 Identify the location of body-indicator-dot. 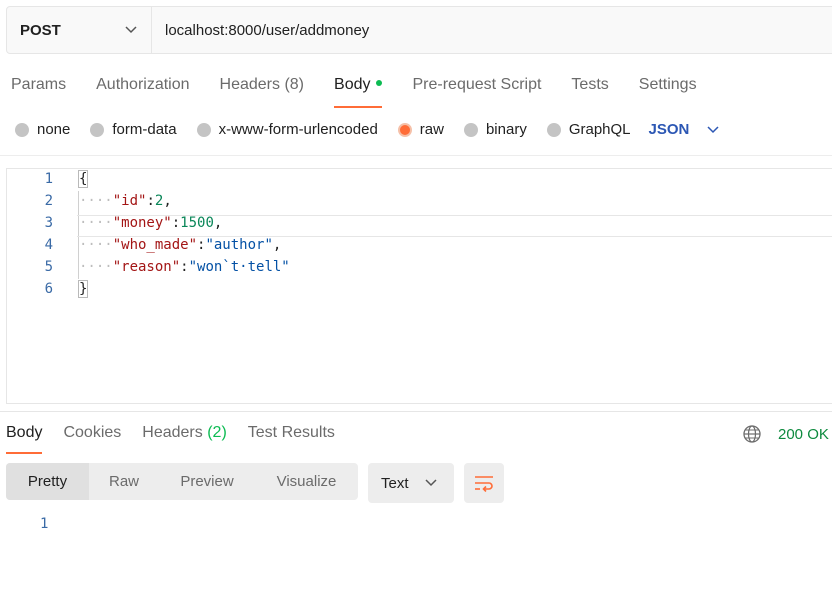
(379, 82).